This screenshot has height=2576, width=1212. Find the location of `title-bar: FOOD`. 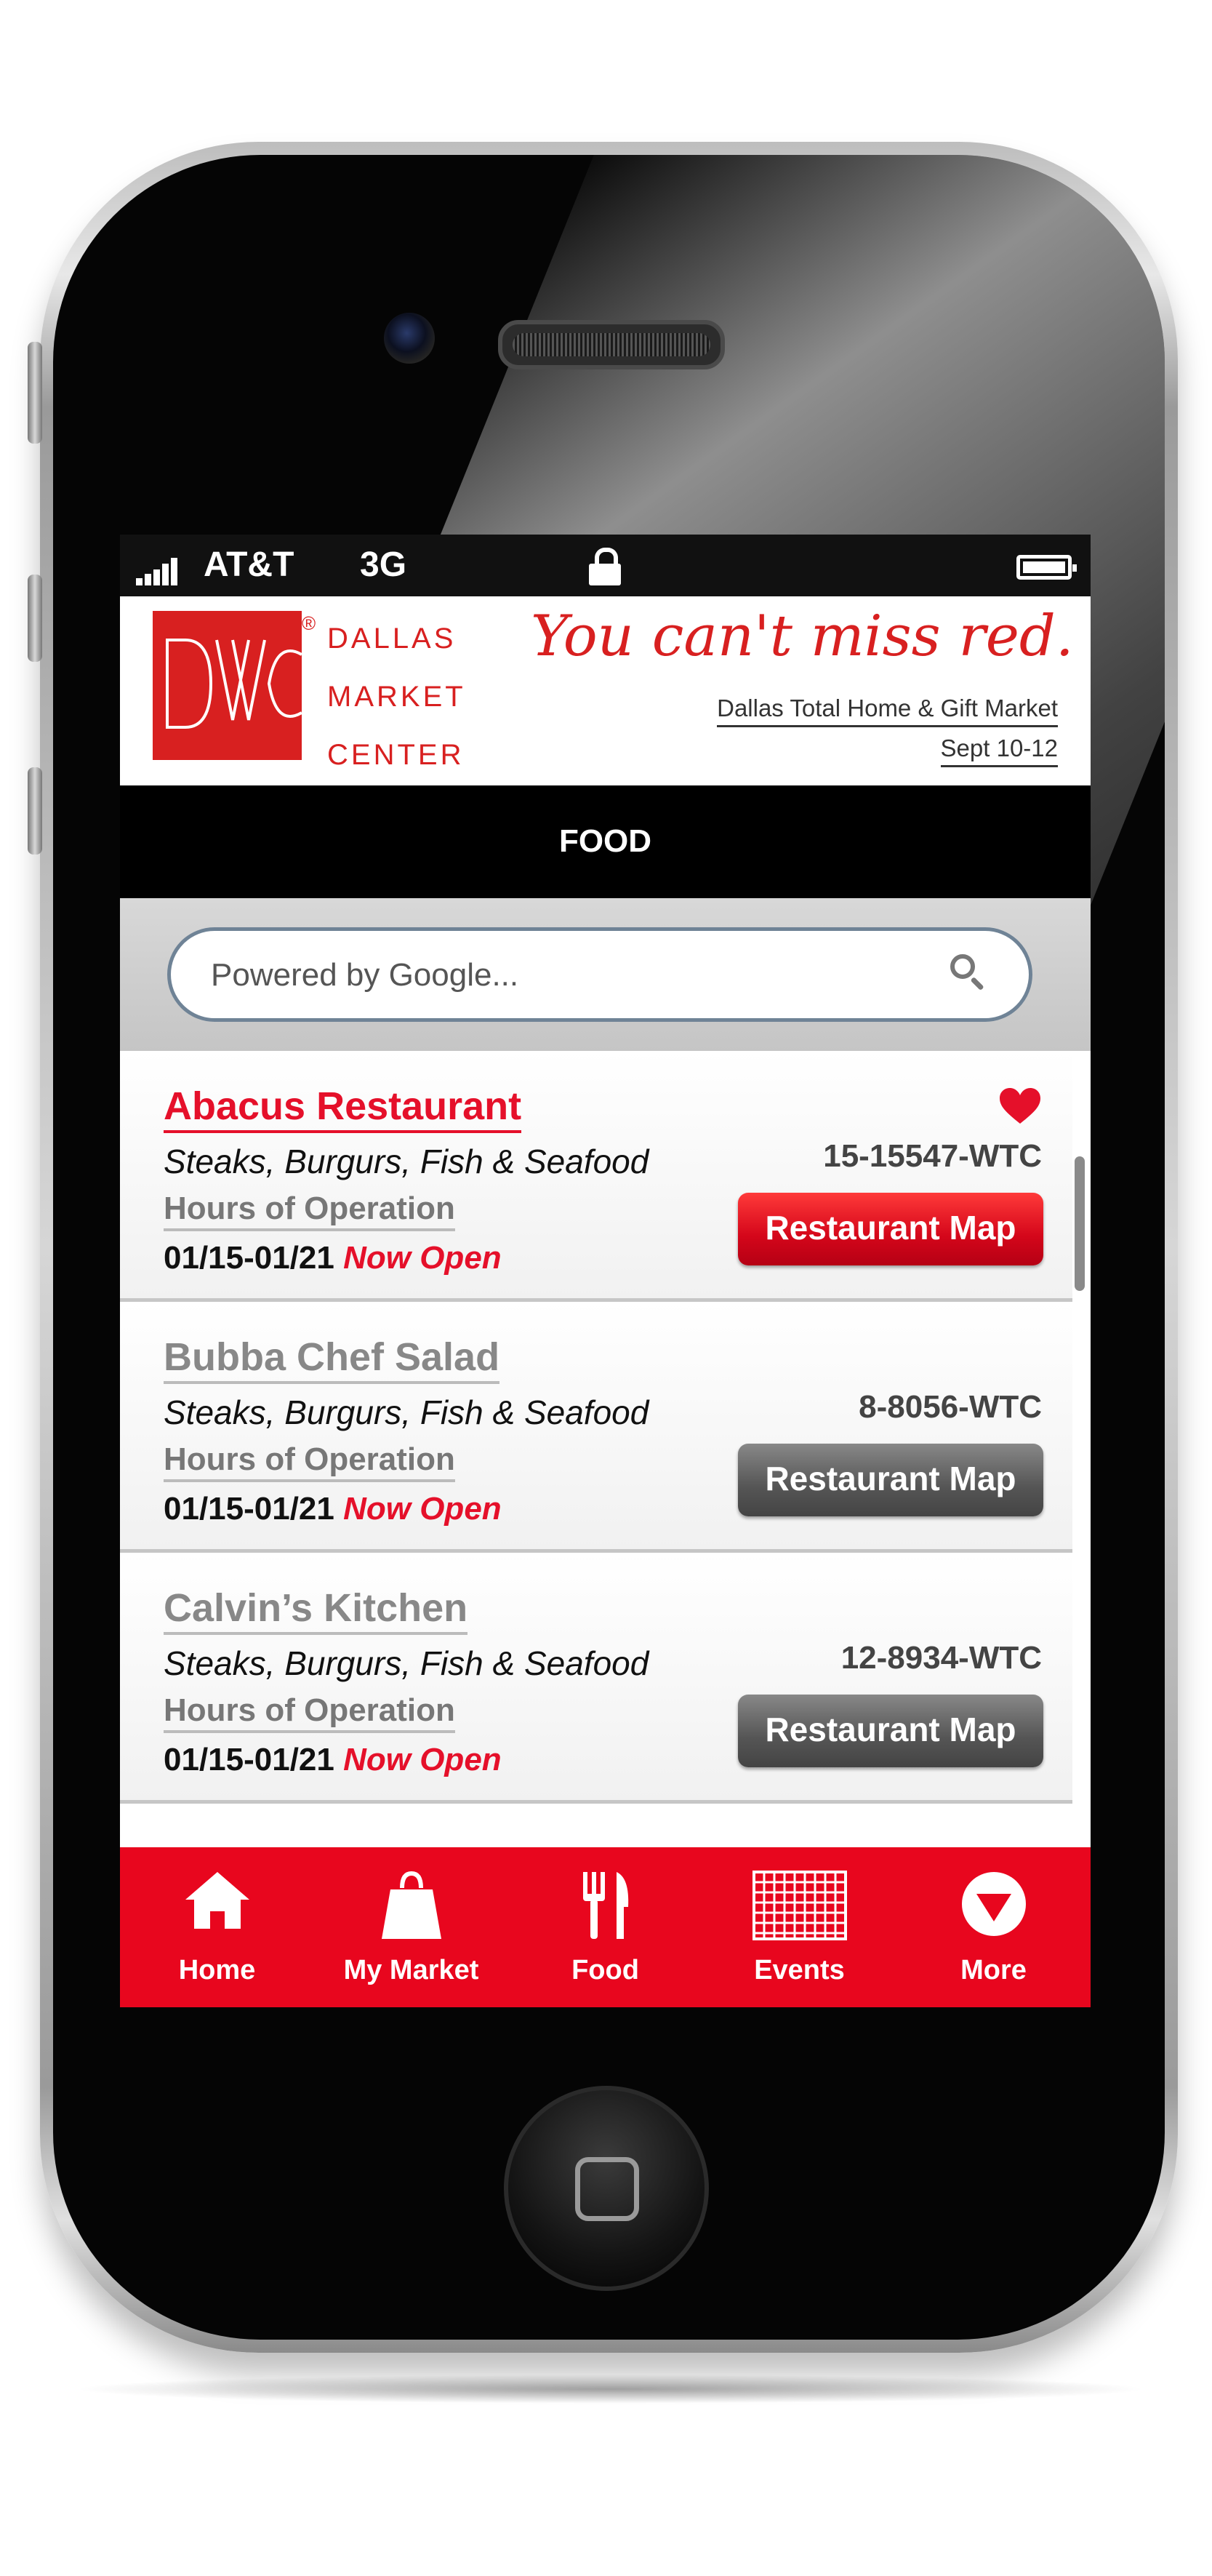

title-bar: FOOD is located at coordinates (605, 841).